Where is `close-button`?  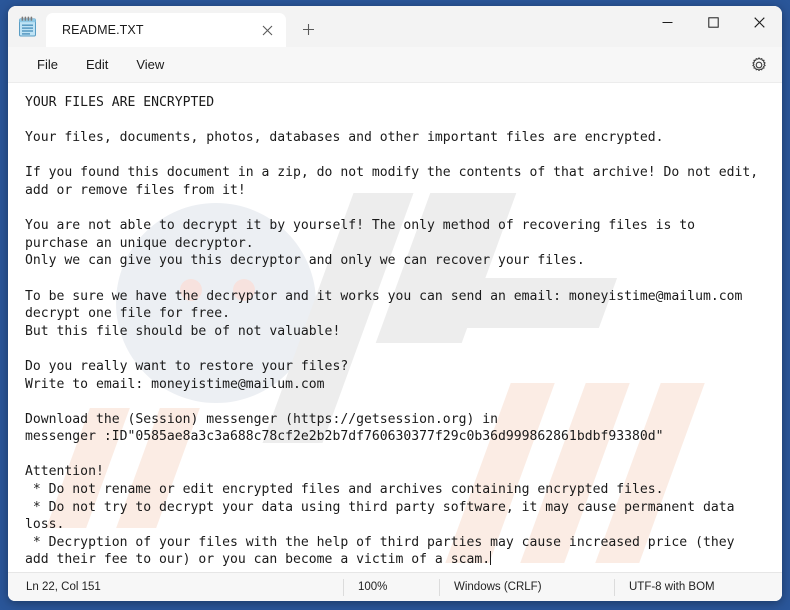 close-button is located at coordinates (759, 22).